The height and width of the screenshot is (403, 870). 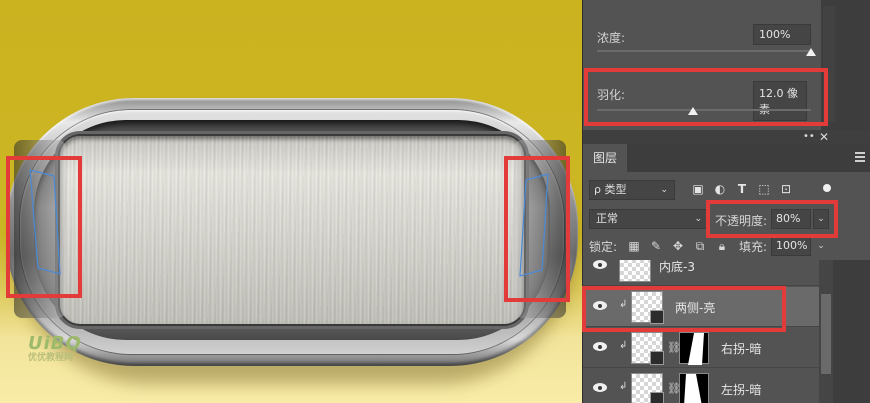 What do you see at coordinates (764, 189) in the screenshot?
I see `shape-filter-icon: ⬚` at bounding box center [764, 189].